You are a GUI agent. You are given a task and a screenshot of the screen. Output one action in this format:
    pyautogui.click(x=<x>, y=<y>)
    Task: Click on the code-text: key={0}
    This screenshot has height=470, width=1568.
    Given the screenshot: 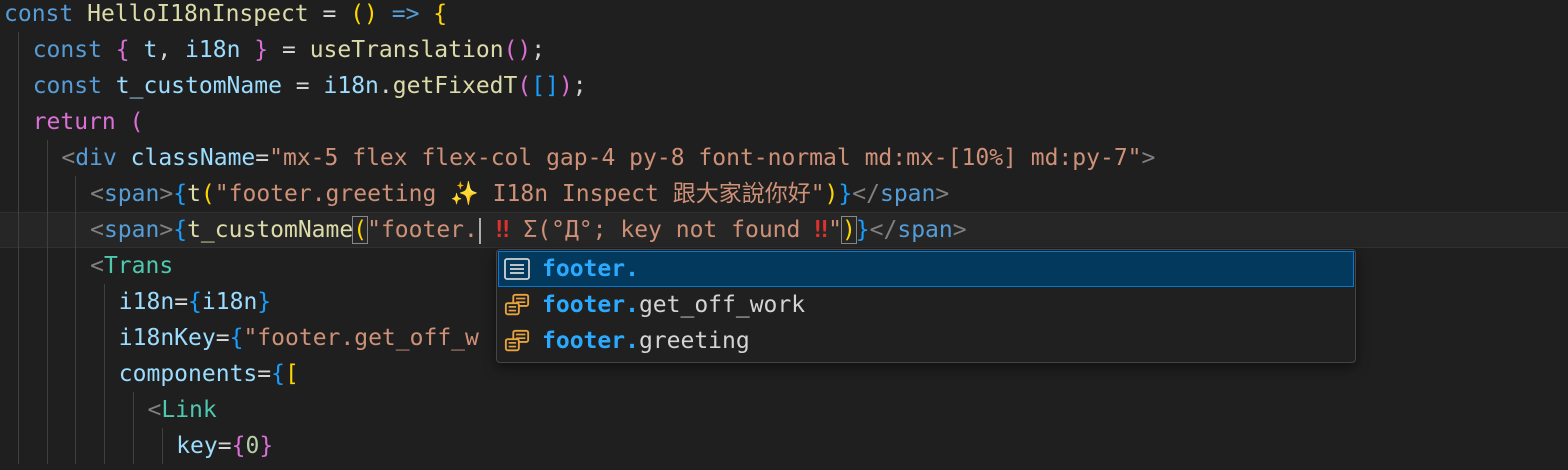 What is the action you would take?
    pyautogui.click(x=224, y=446)
    